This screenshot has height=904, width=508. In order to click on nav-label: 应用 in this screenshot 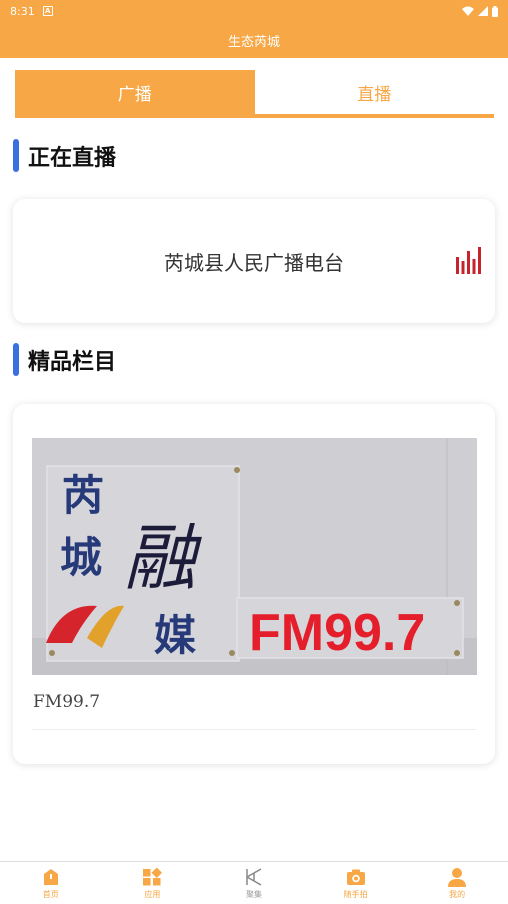, I will do `click(152, 894)`.